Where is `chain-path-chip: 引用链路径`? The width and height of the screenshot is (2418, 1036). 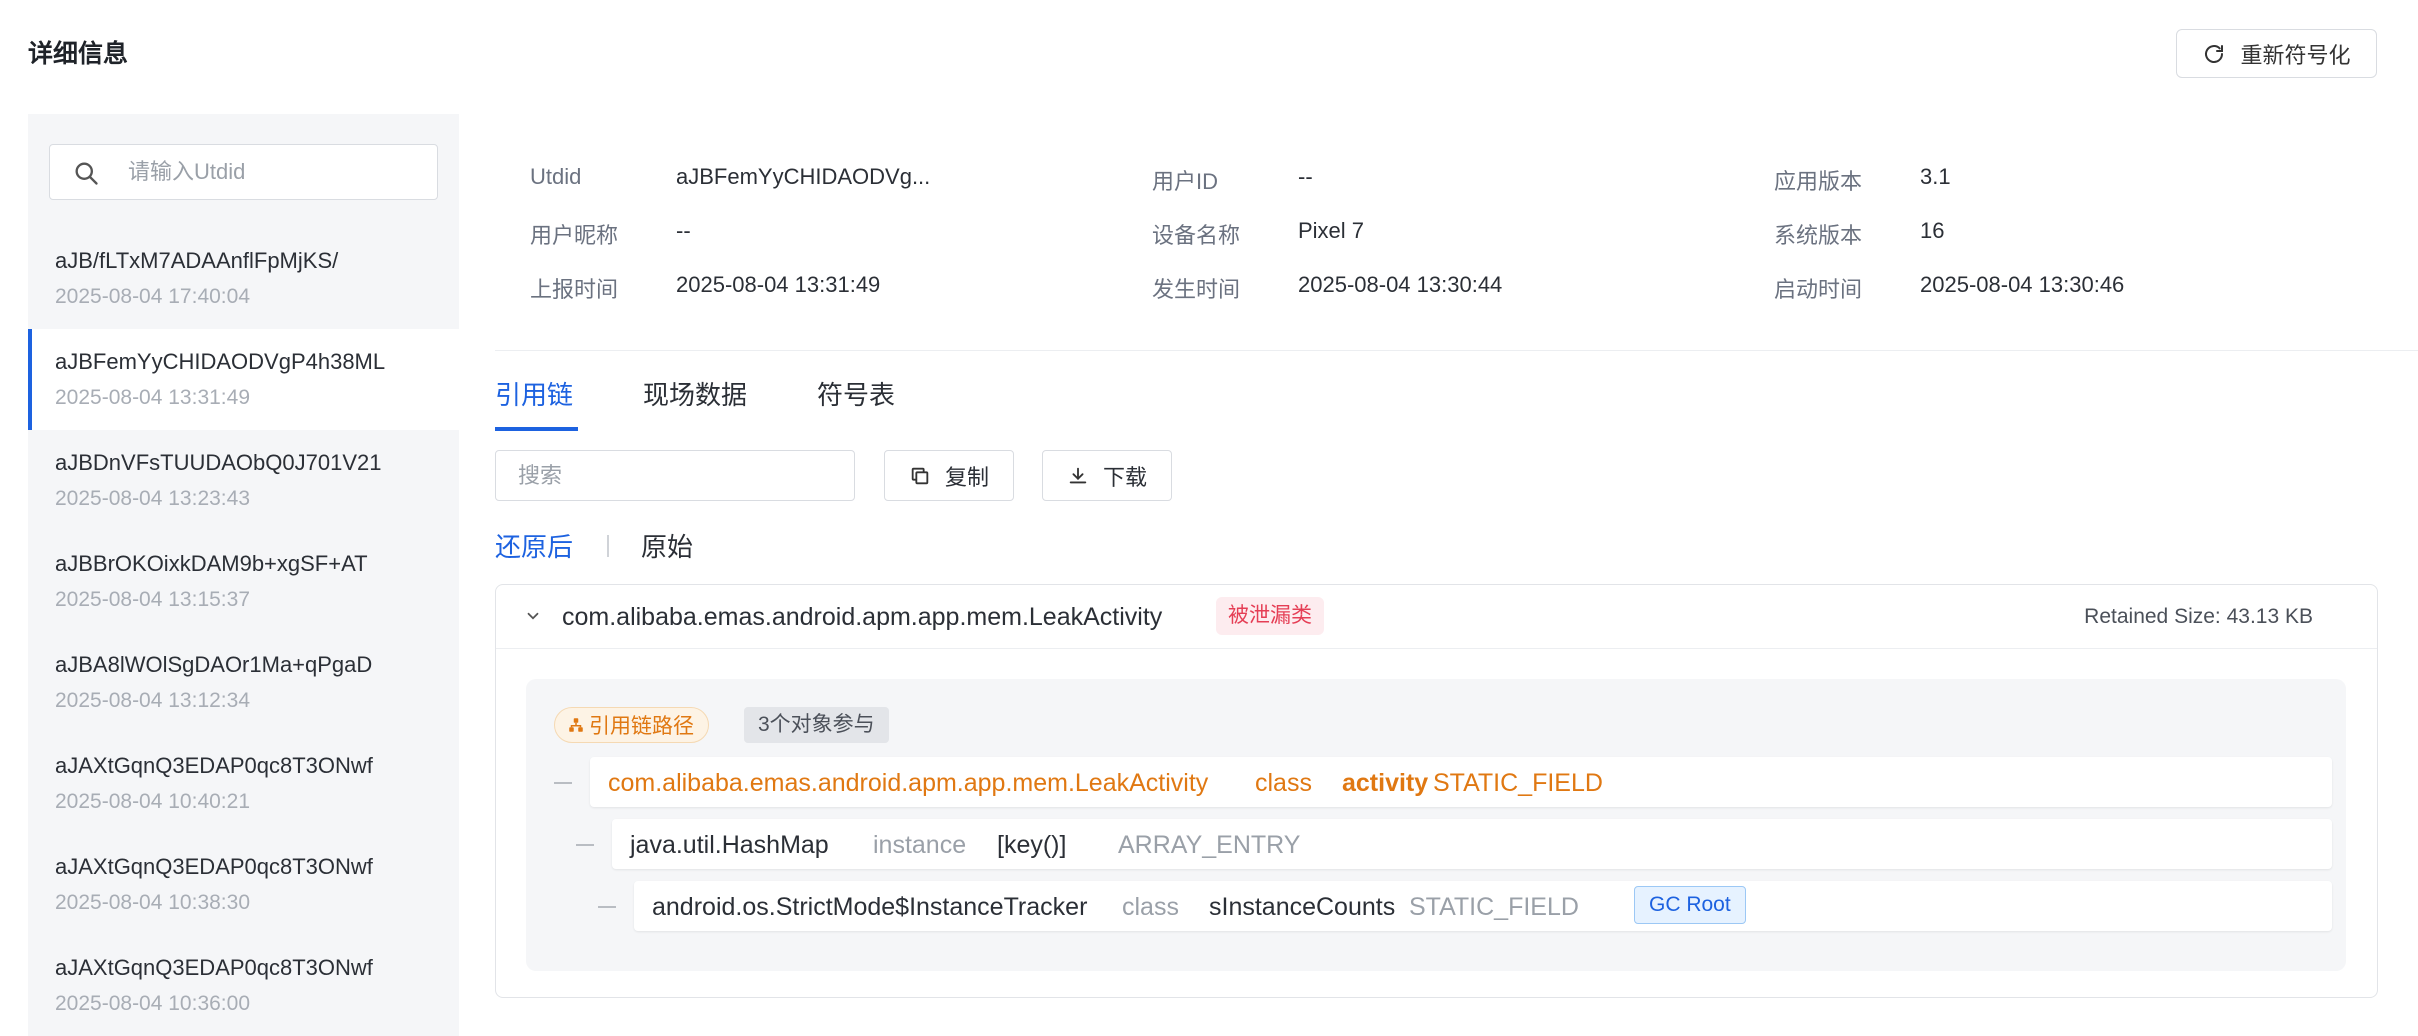
chain-path-chip: 引用链路径 is located at coordinates (631, 725).